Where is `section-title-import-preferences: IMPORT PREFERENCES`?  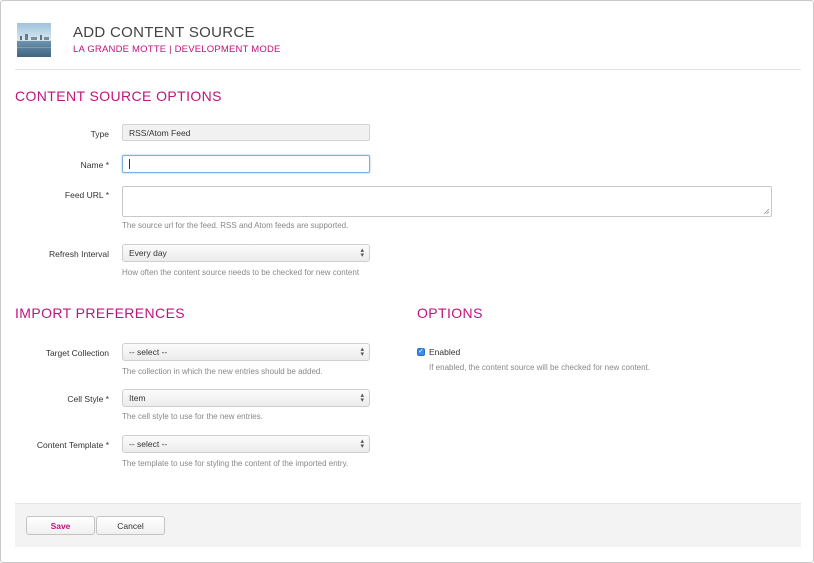
section-title-import-preferences: IMPORT PREFERENCES is located at coordinates (100, 313).